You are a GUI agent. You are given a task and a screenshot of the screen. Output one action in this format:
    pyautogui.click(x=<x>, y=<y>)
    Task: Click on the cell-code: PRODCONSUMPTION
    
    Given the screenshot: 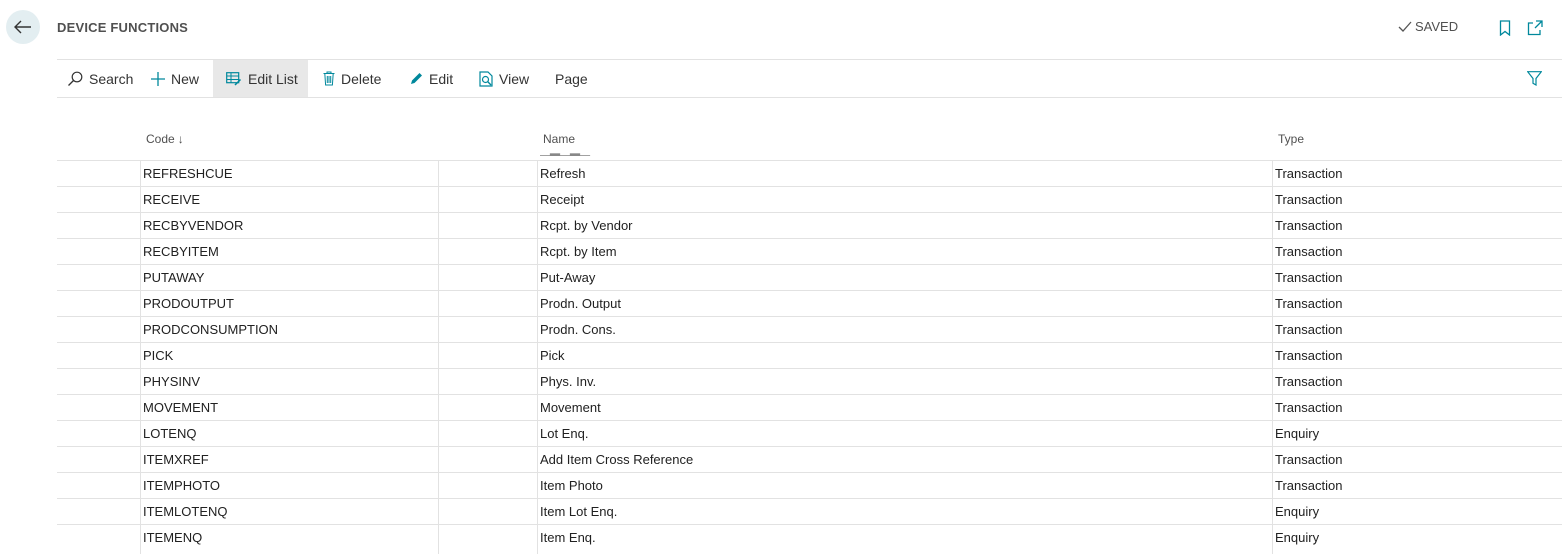 What is the action you would take?
    pyautogui.click(x=210, y=329)
    